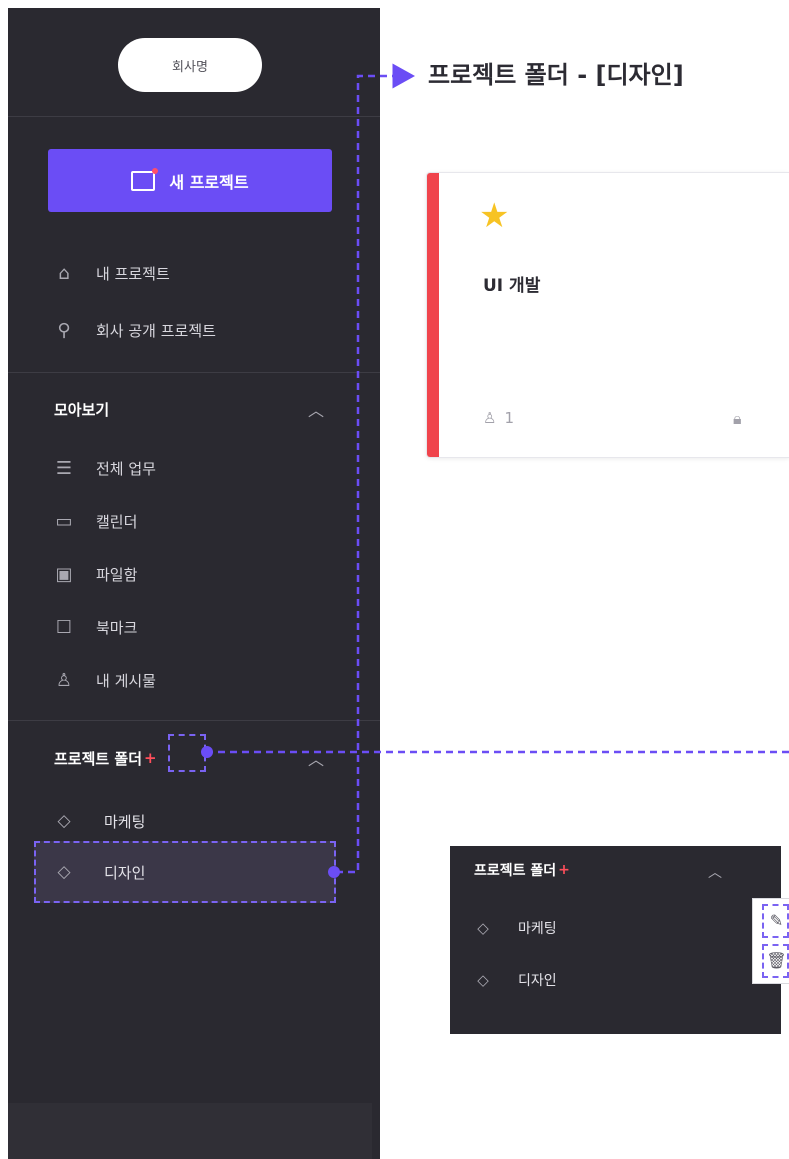 The height and width of the screenshot is (1159, 789). I want to click on file-box-icon: ▣, so click(64, 574).